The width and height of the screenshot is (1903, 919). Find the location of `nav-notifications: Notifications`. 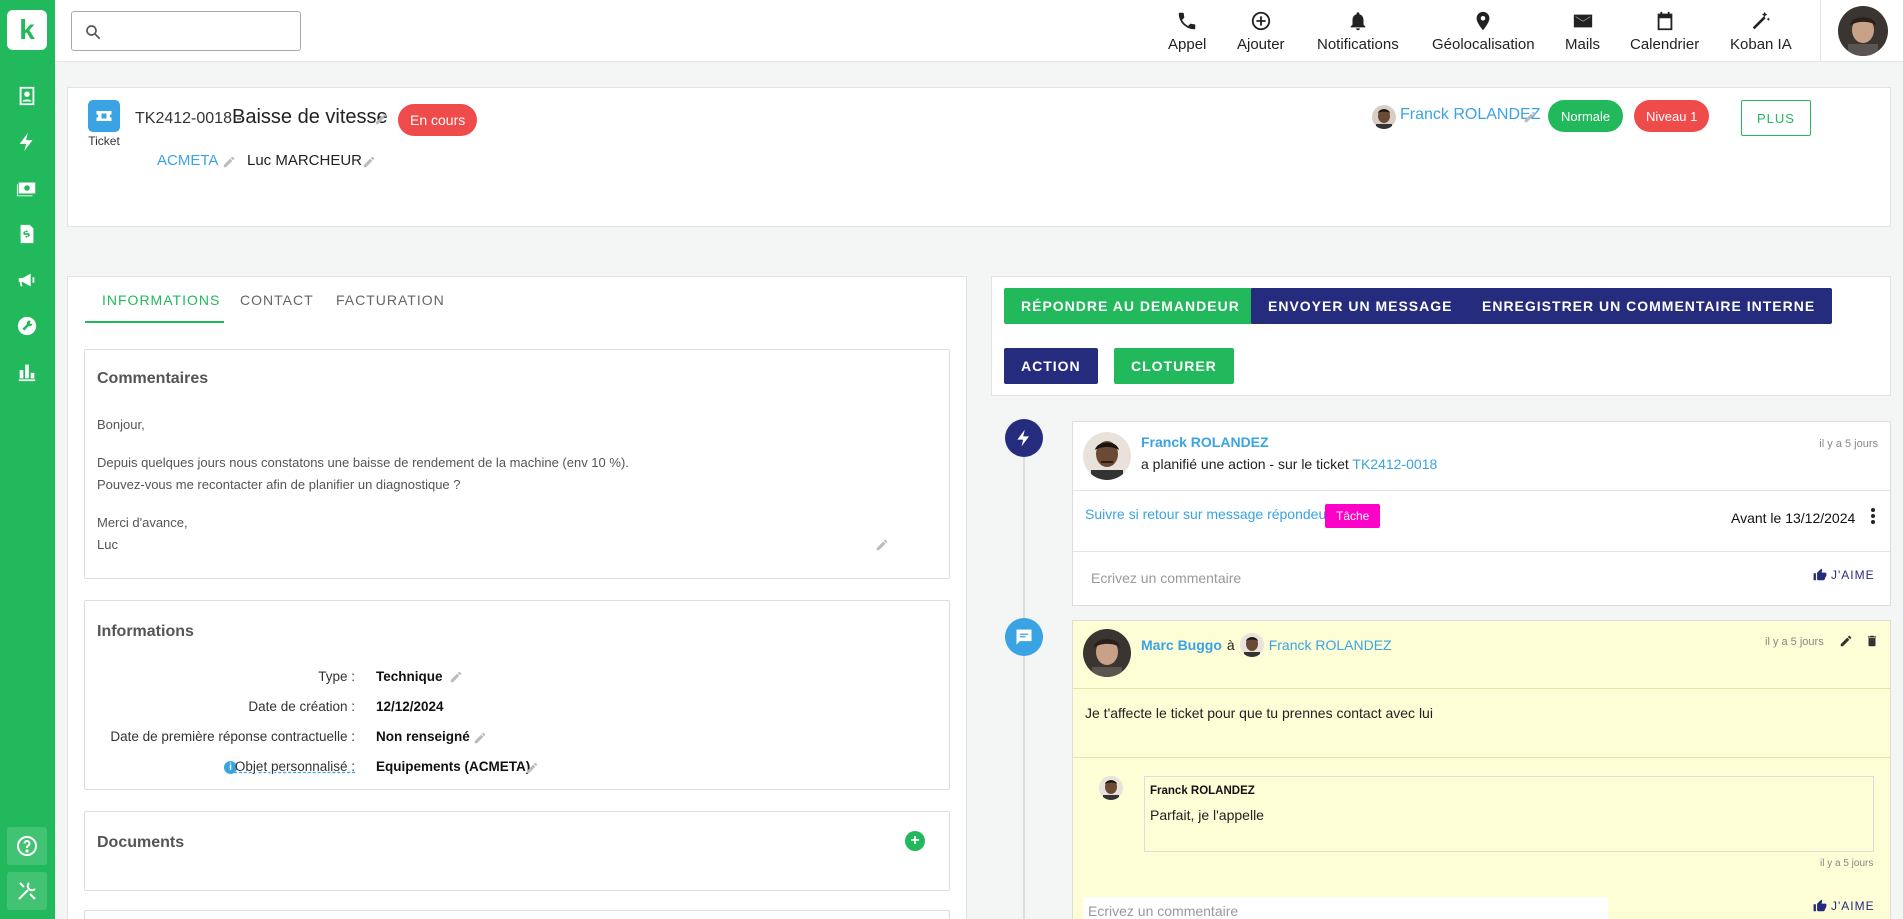

nav-notifications: Notifications is located at coordinates (1358, 34).